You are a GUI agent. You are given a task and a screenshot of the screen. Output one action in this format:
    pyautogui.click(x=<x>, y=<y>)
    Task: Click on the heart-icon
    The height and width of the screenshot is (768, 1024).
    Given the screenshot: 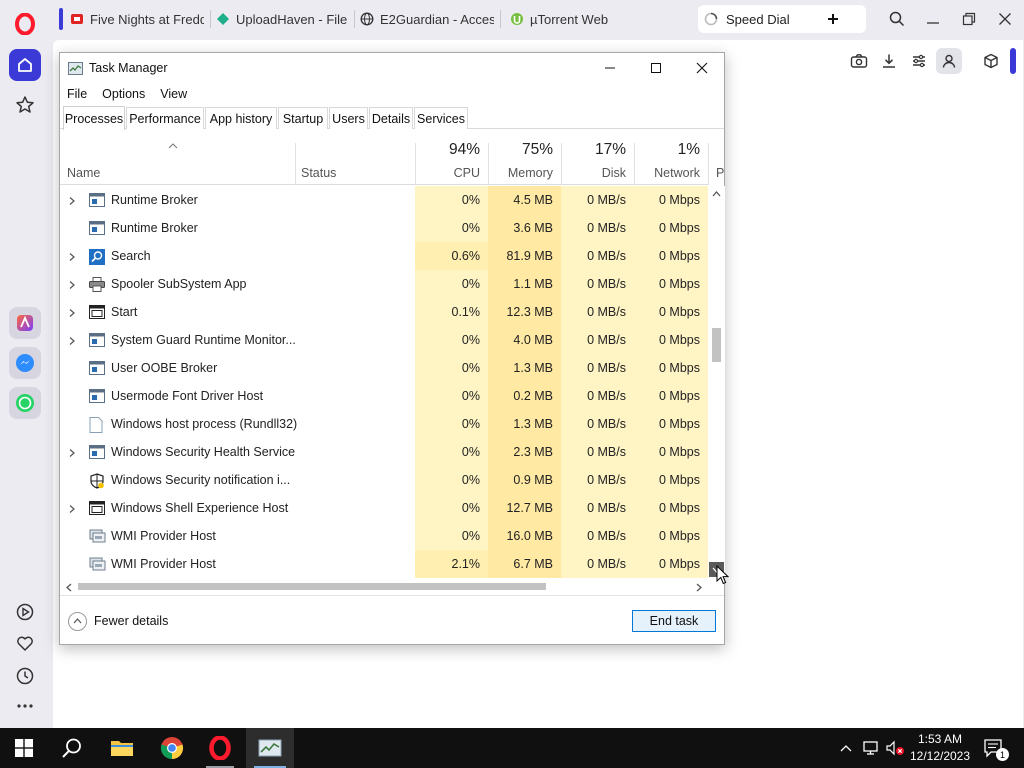 What is the action you would take?
    pyautogui.click(x=25, y=644)
    